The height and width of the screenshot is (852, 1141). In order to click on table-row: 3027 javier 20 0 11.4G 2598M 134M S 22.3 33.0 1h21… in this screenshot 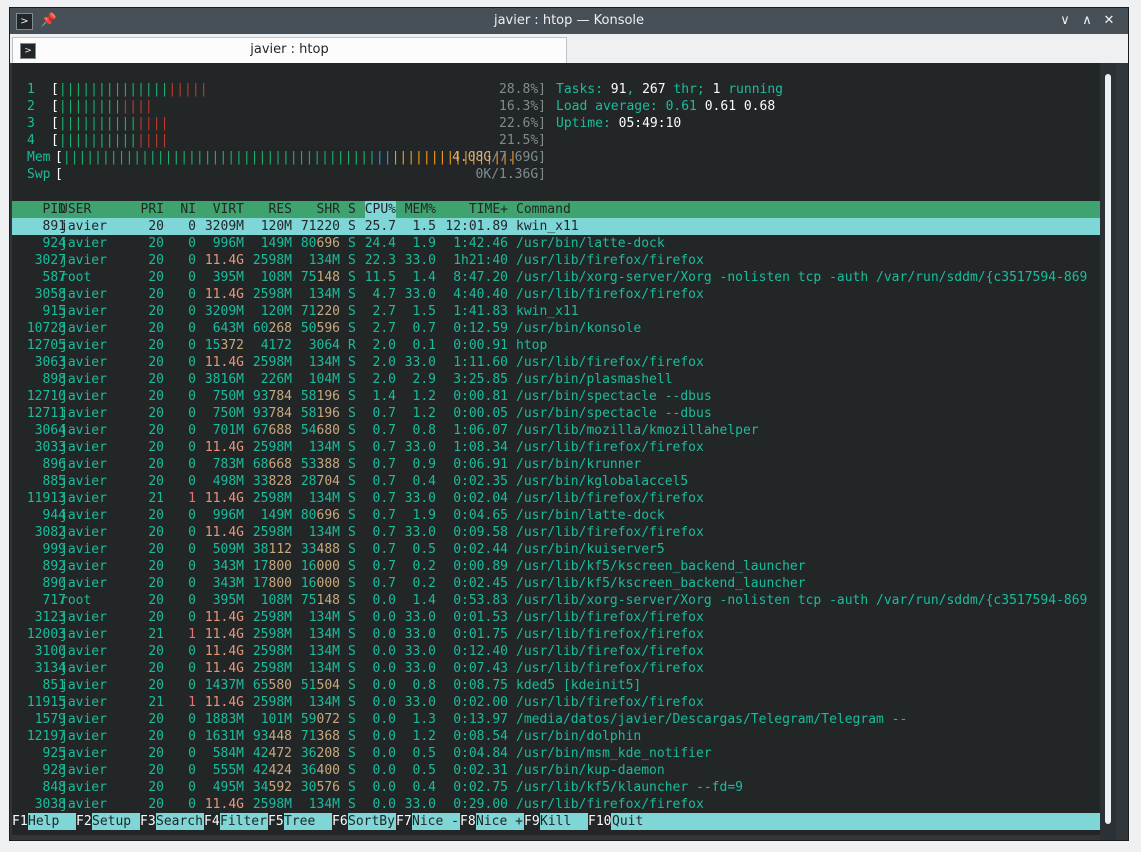, I will do `click(556, 260)`.